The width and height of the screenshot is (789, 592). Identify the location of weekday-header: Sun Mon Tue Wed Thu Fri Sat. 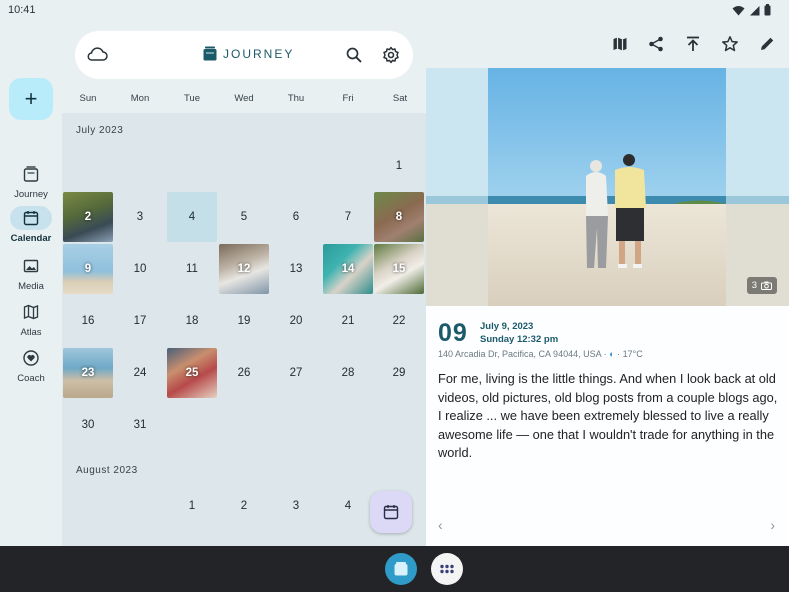
(244, 100).